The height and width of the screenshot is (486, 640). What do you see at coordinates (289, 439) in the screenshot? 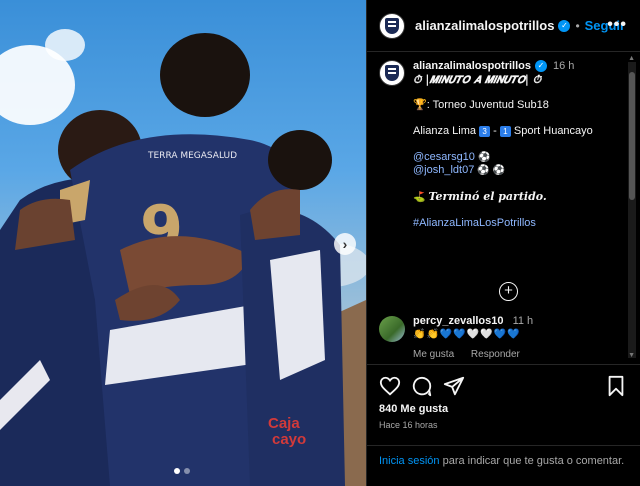
I see `svg-text: cayo` at bounding box center [289, 439].